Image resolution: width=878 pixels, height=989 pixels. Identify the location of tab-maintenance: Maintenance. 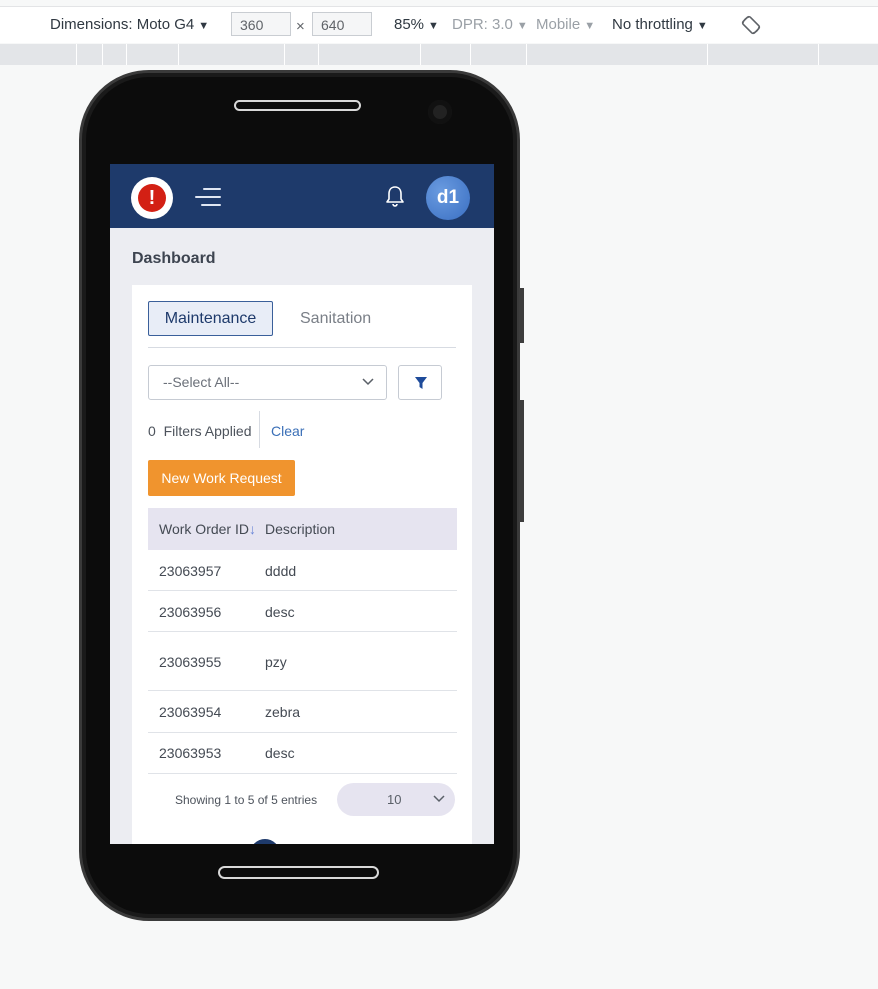
(210, 318).